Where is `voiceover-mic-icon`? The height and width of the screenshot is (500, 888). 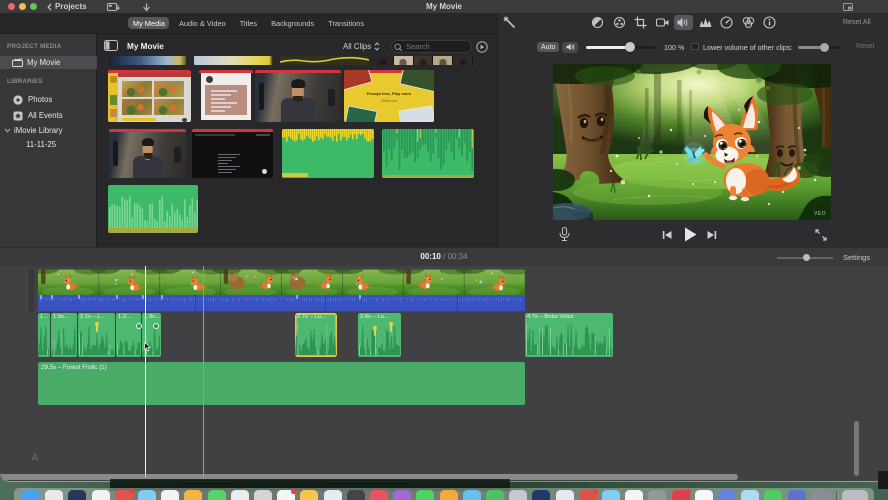 voiceover-mic-icon is located at coordinates (564, 234).